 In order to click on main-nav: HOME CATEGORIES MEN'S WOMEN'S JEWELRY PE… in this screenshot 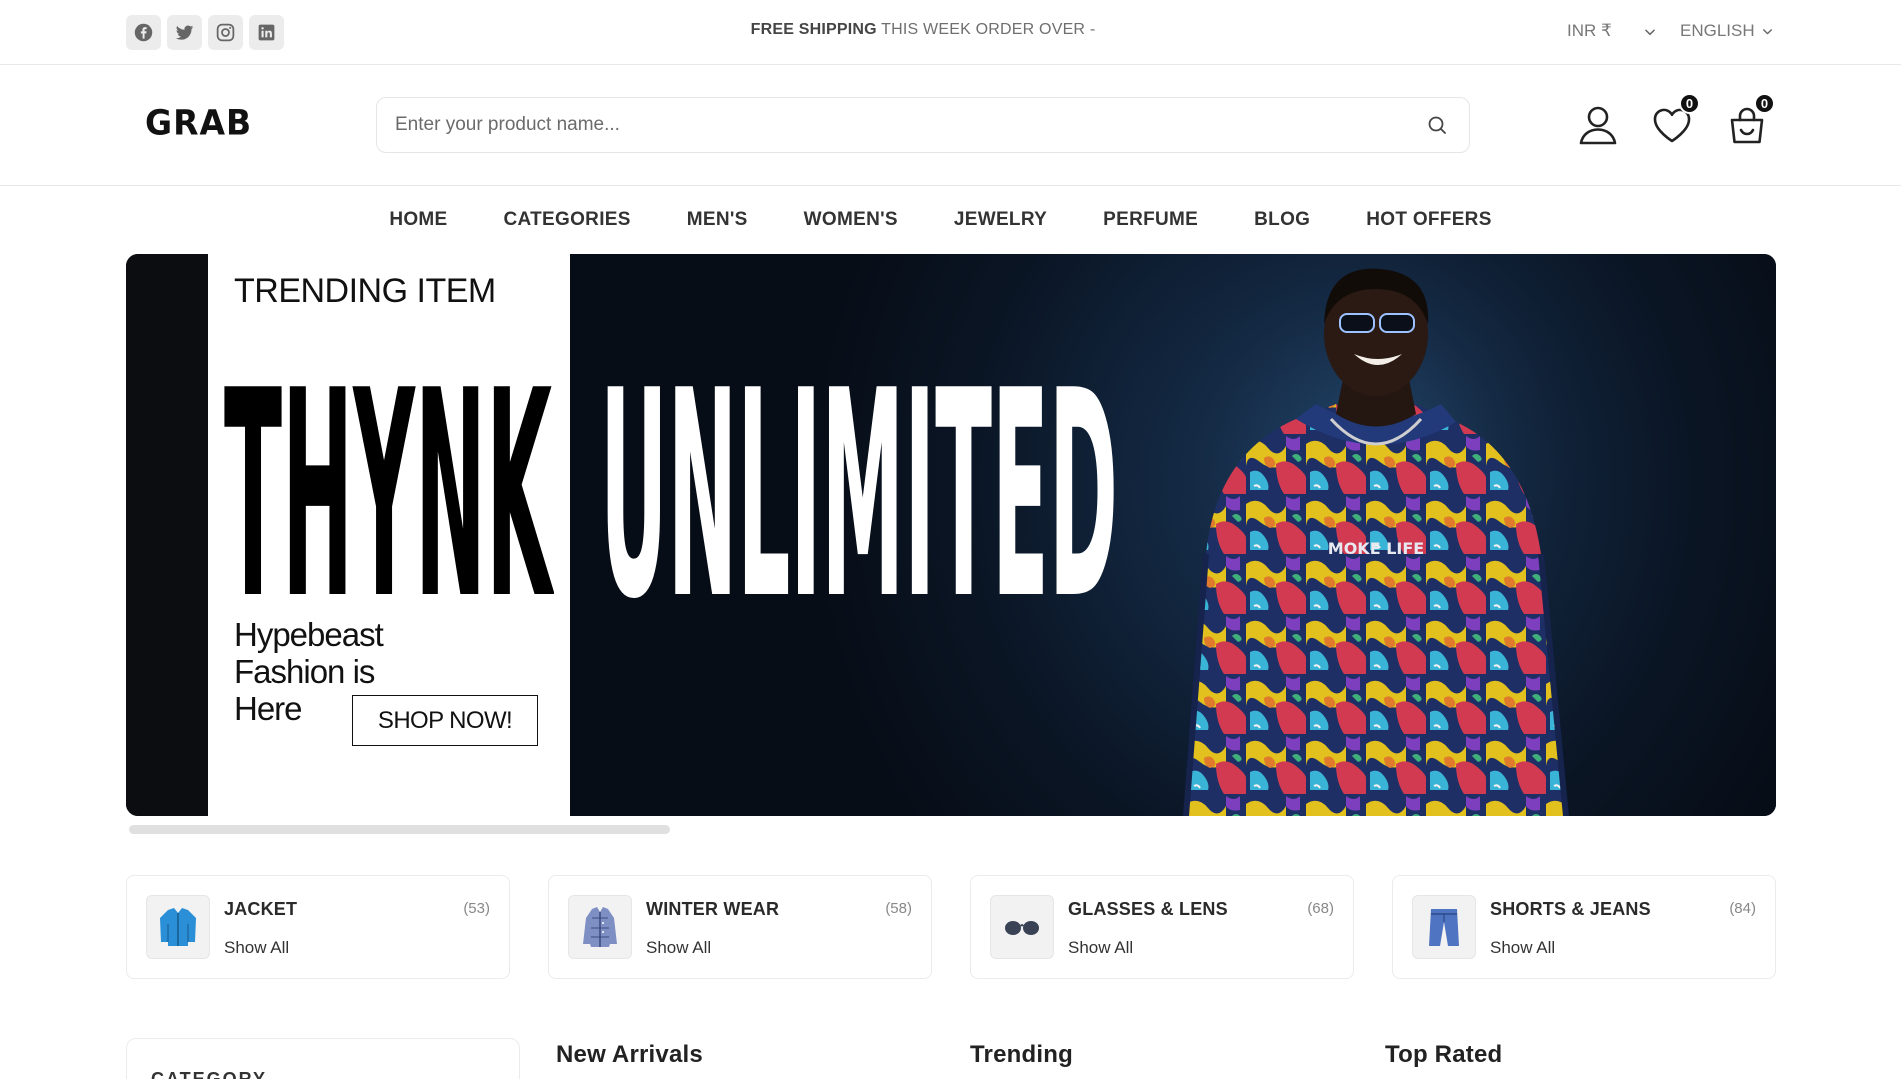, I will do `click(950, 220)`.